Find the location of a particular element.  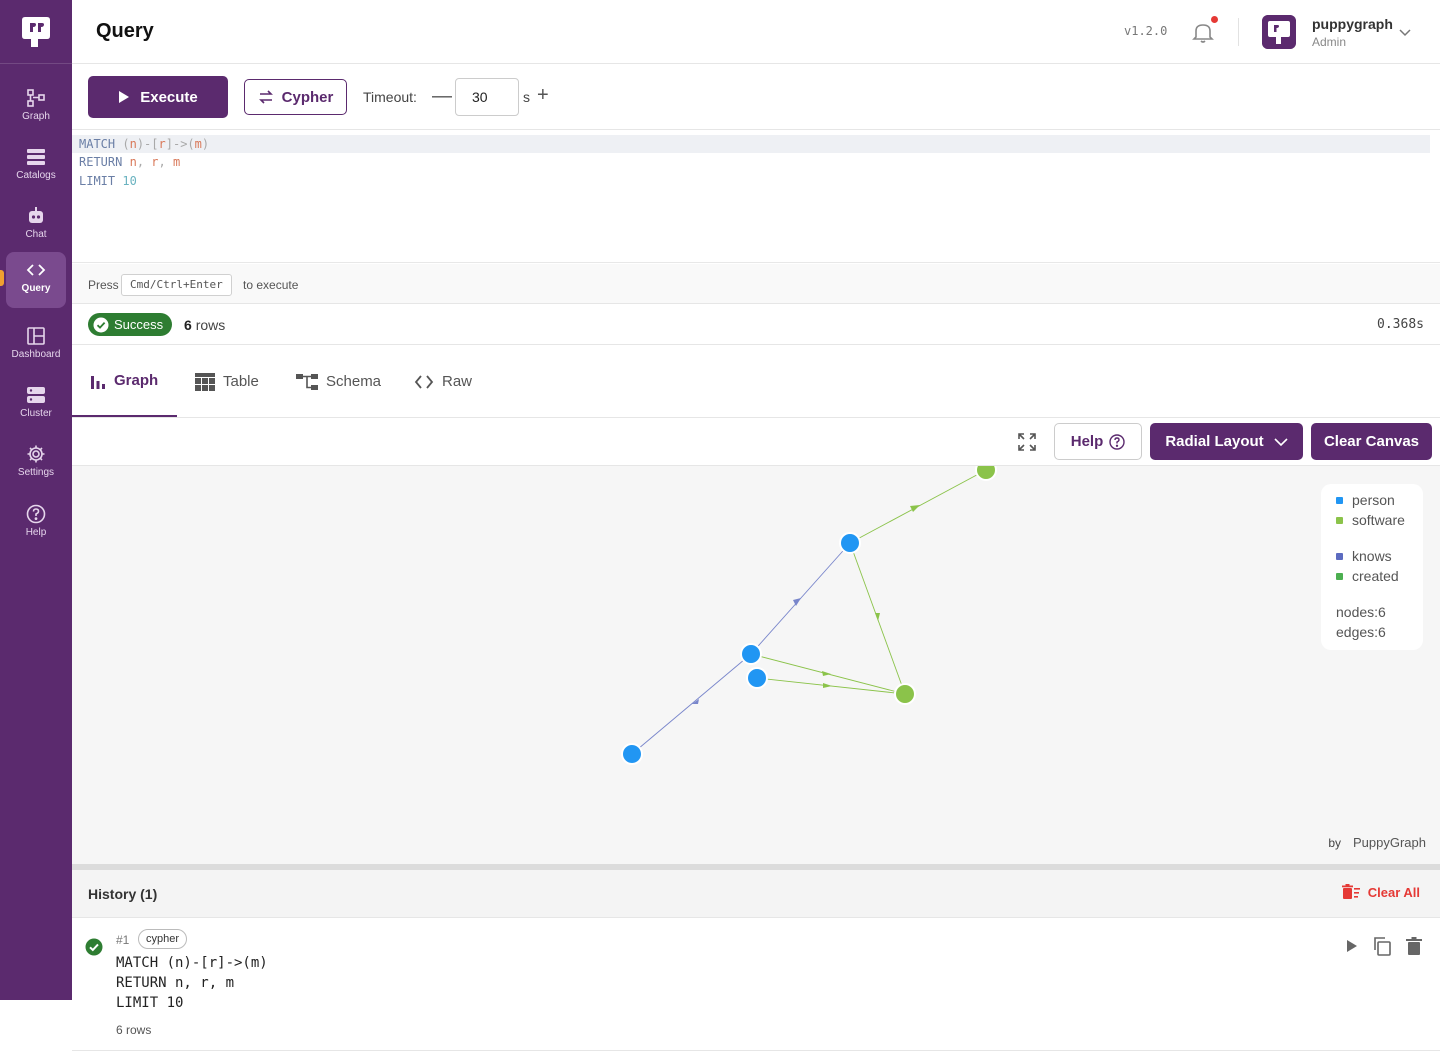

legend-item-person: person is located at coordinates (1365, 500).